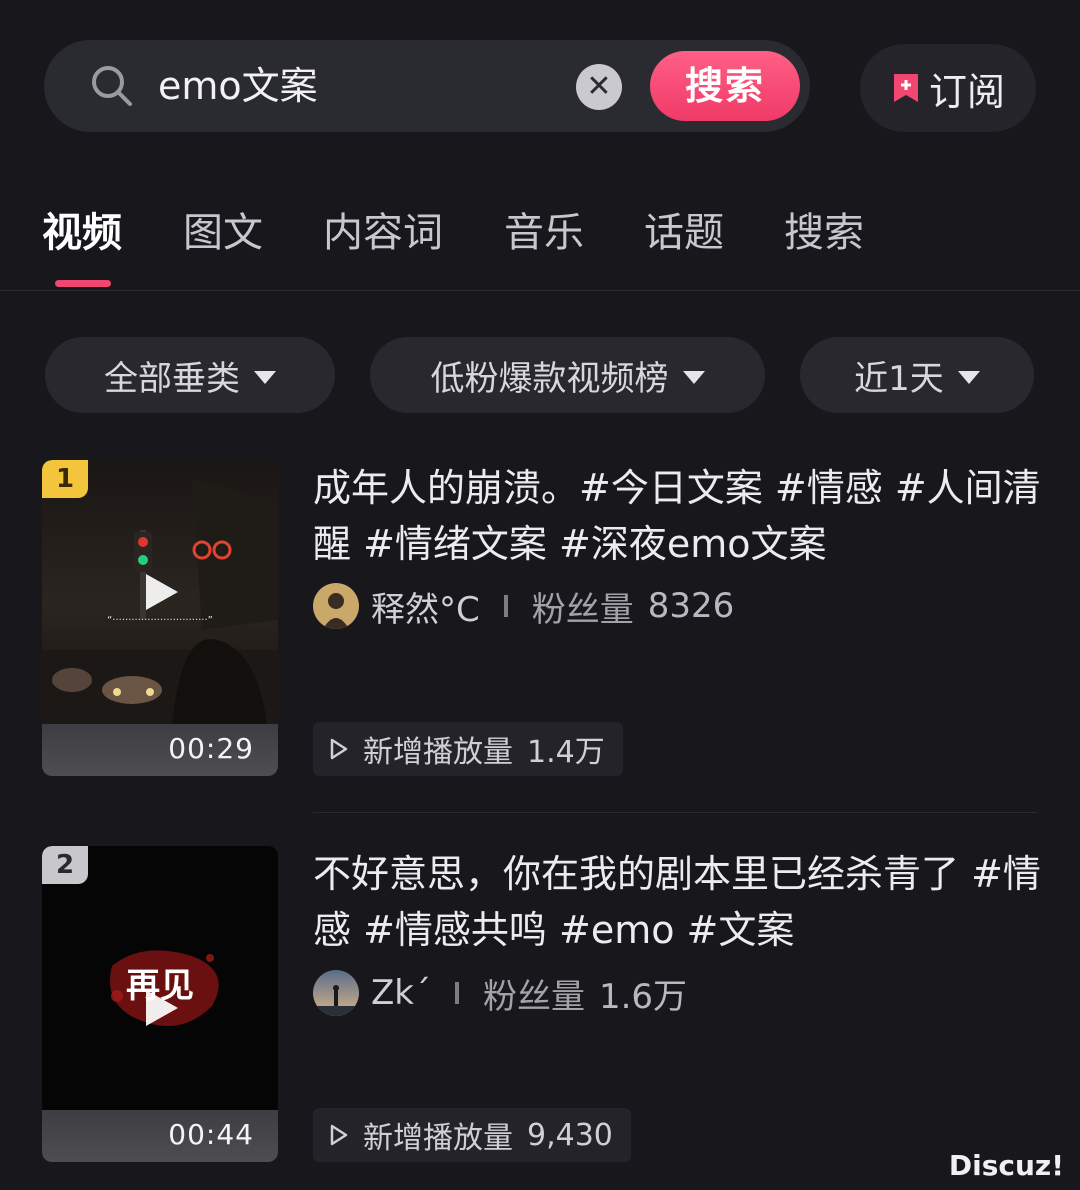 This screenshot has height=1190, width=1080. What do you see at coordinates (172, 378) in the screenshot?
I see `filter-category-label: 全部垂类` at bounding box center [172, 378].